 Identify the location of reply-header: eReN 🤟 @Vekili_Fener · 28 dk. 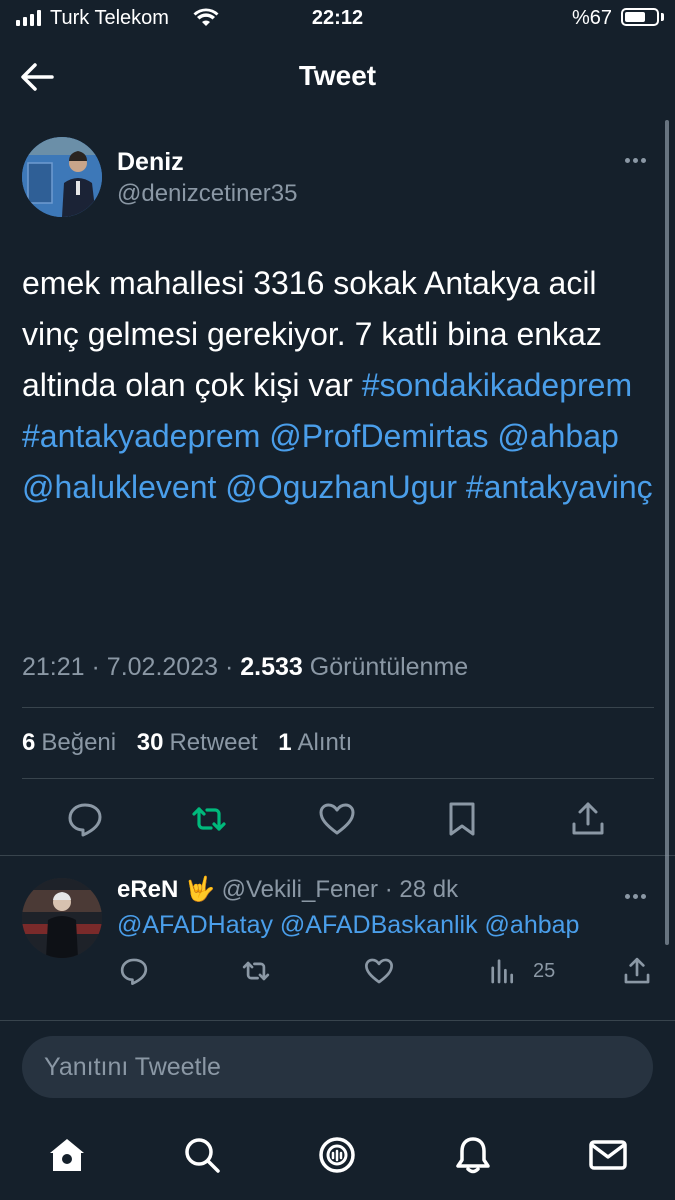
(287, 889).